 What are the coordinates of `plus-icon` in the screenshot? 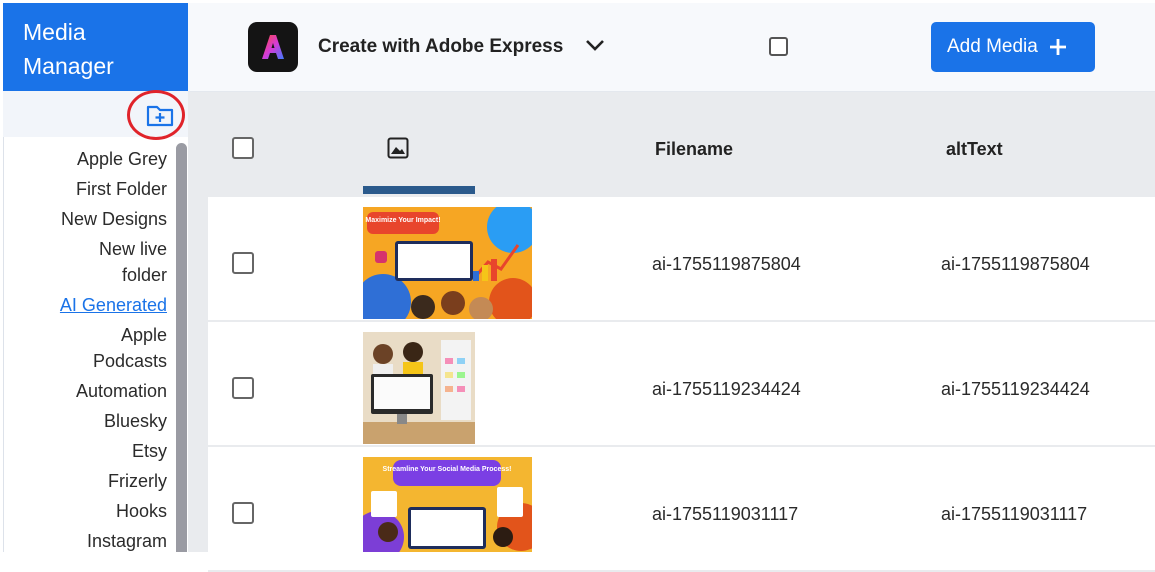 It's located at (1057, 47).